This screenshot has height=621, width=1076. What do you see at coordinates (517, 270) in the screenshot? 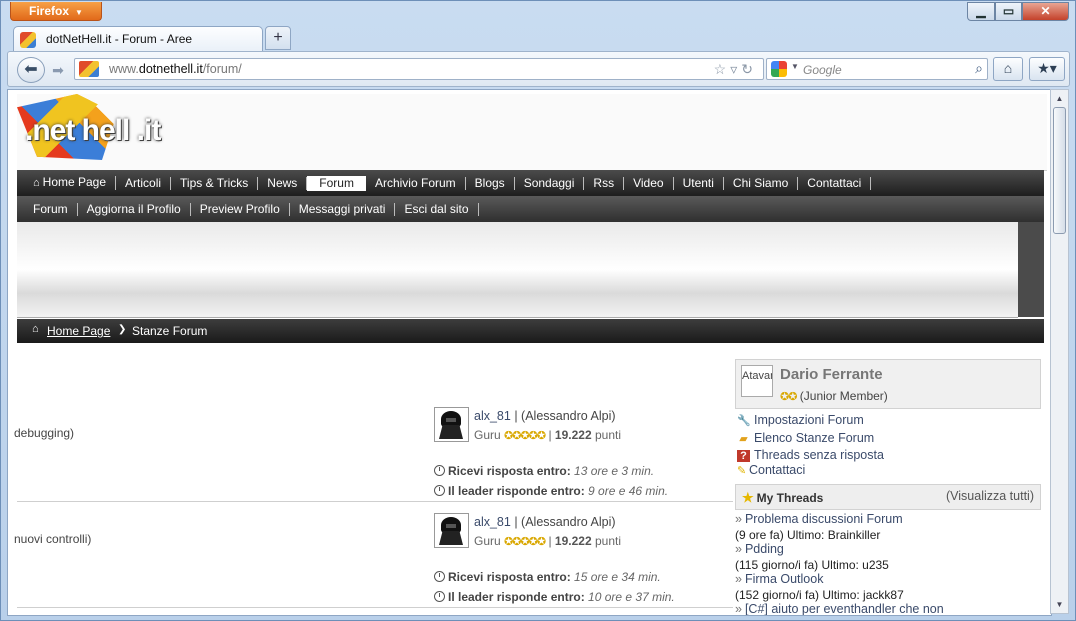
I see `header-banner` at bounding box center [517, 270].